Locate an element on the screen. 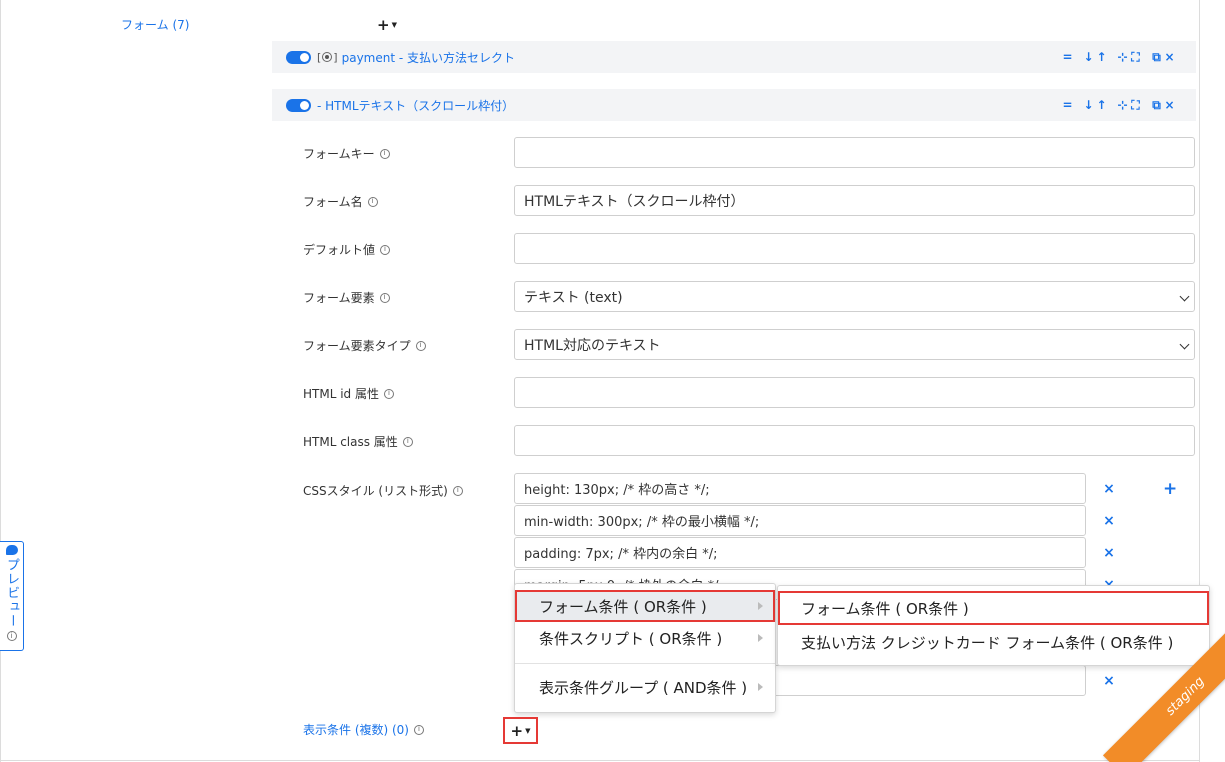  form-element-type-label: フォーム要素タイプ i is located at coordinates (364, 345).